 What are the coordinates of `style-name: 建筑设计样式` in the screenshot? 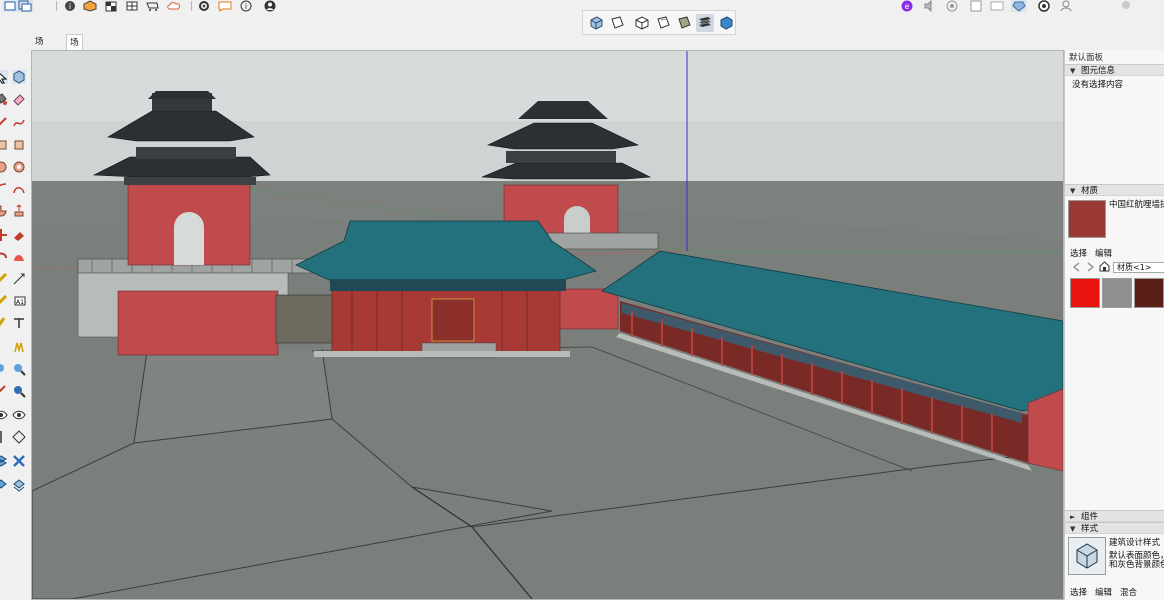 It's located at (1135, 543).